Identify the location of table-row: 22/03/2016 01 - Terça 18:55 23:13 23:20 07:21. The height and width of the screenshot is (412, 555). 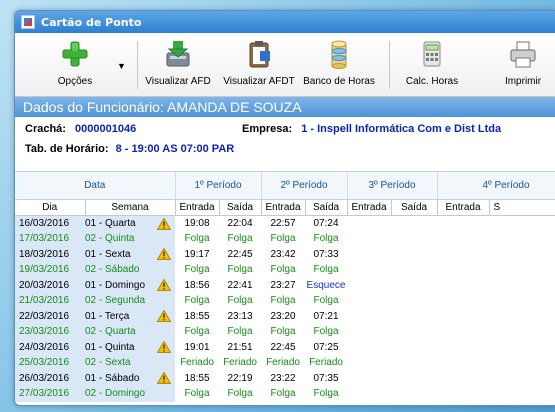
(285, 316).